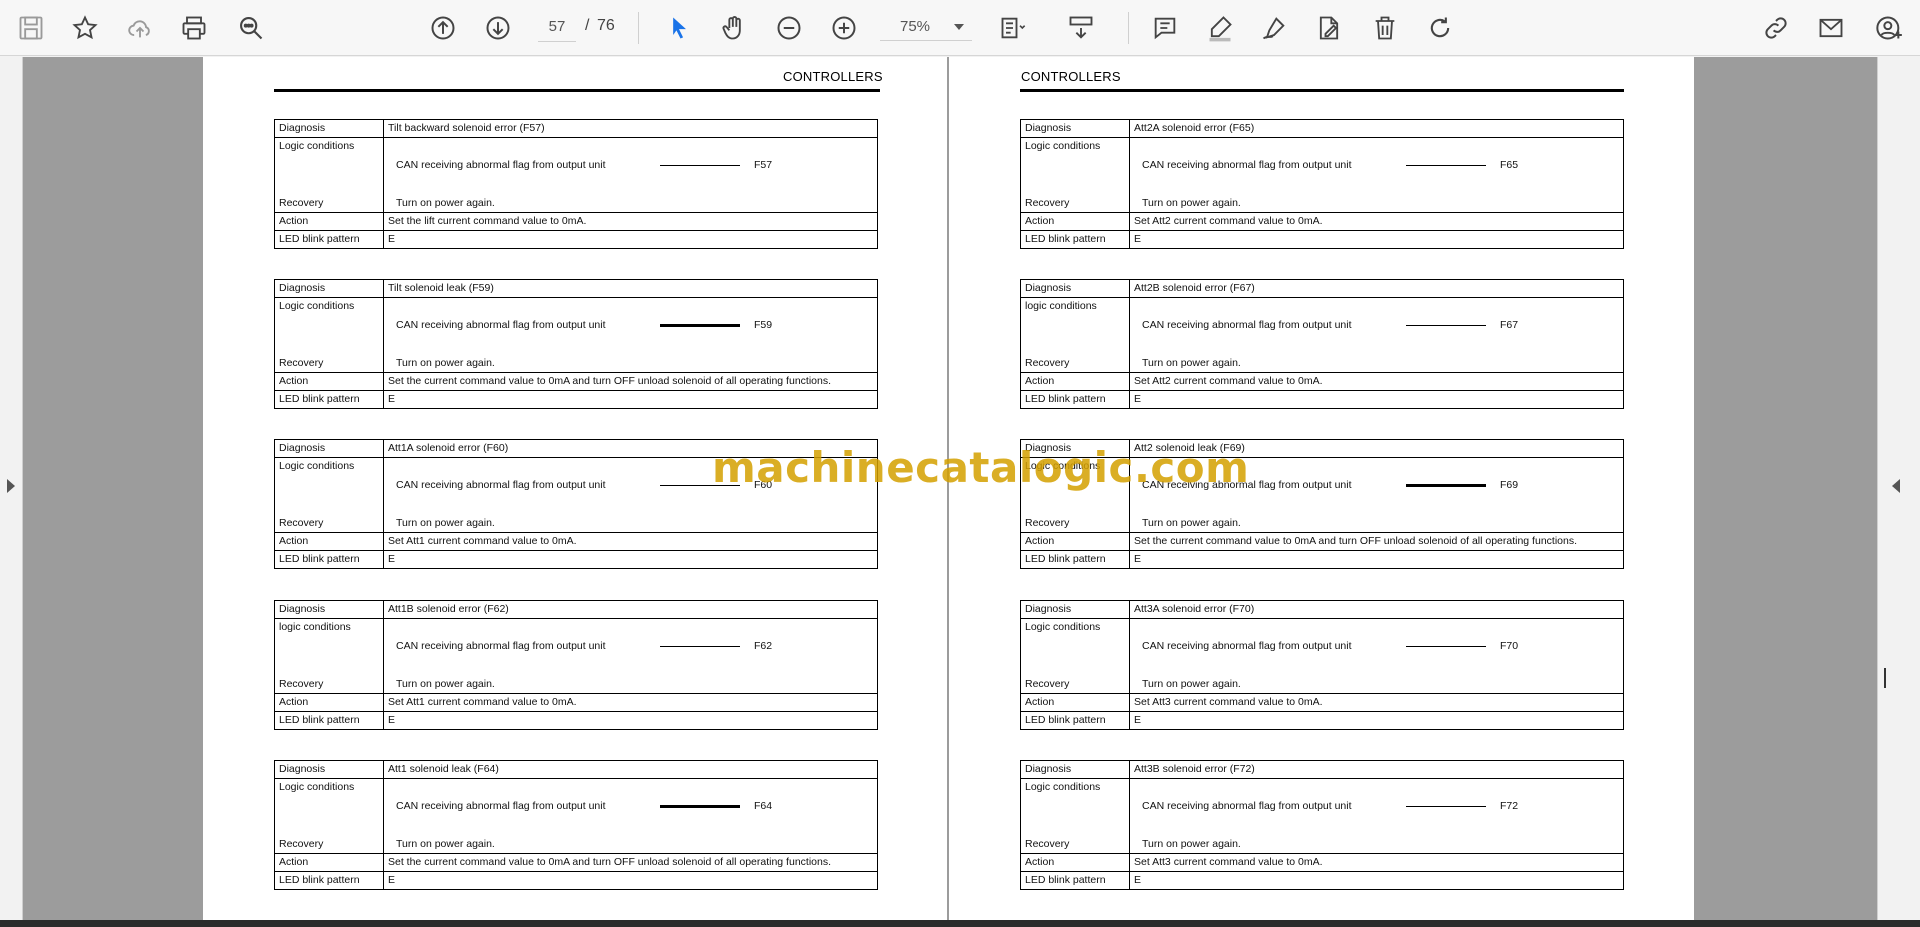 Image resolution: width=1920 pixels, height=927 pixels. I want to click on action-value: Set Att1 current command value to 0mA., so click(630, 702).